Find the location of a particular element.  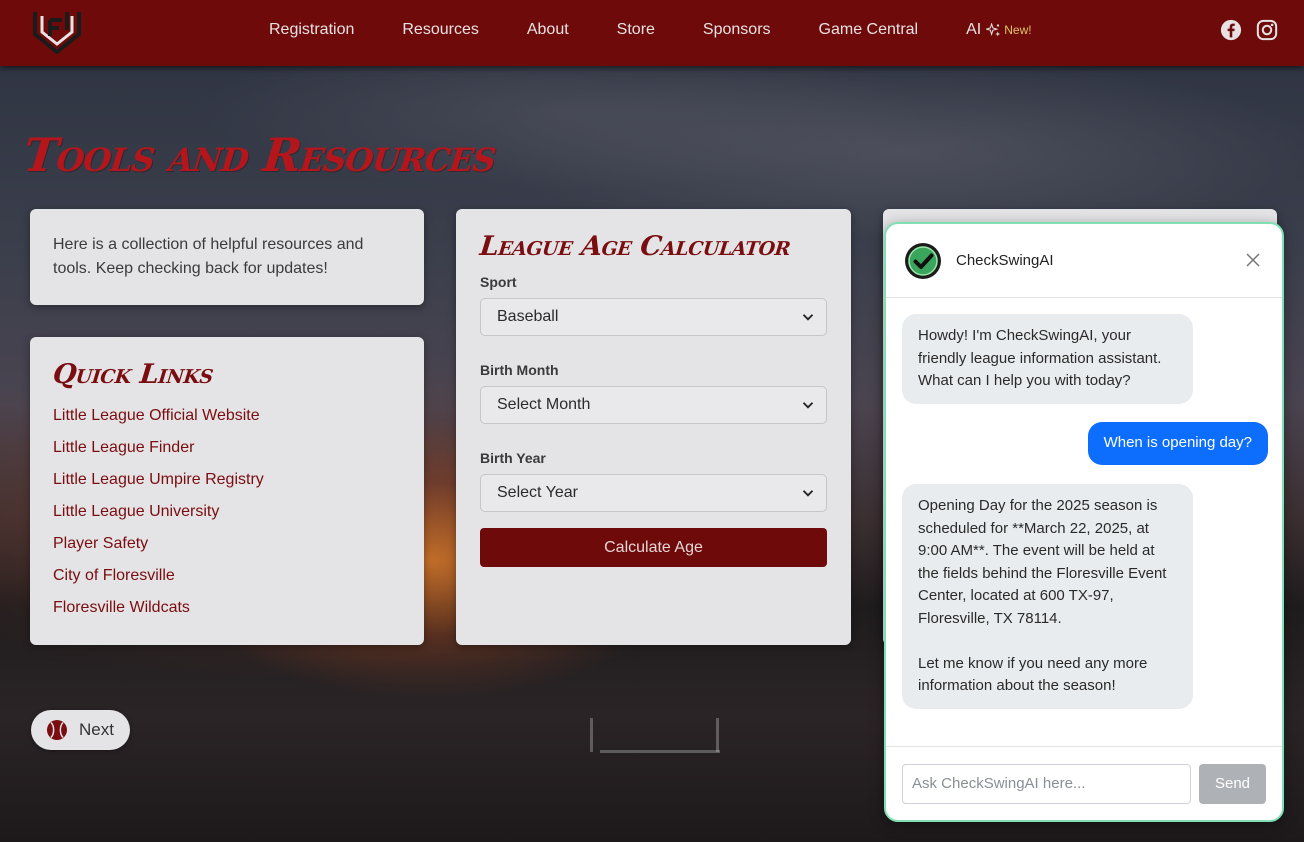

quick-links-heading: Quick Links is located at coordinates (133, 374).